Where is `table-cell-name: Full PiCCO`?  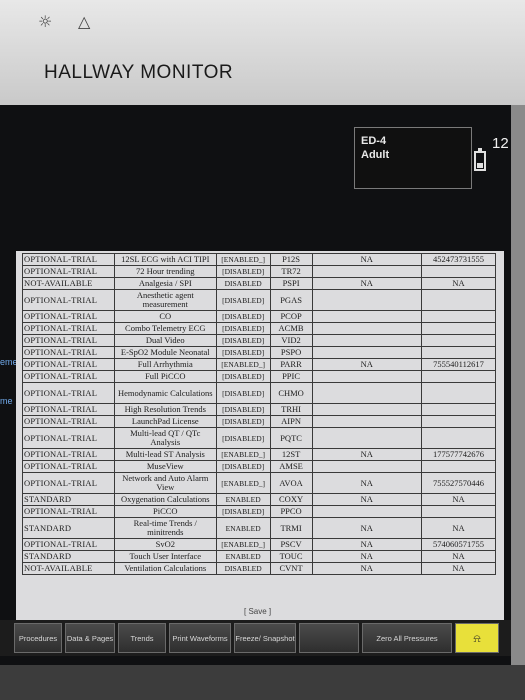
table-cell-name: Full PiCCO is located at coordinates (165, 376).